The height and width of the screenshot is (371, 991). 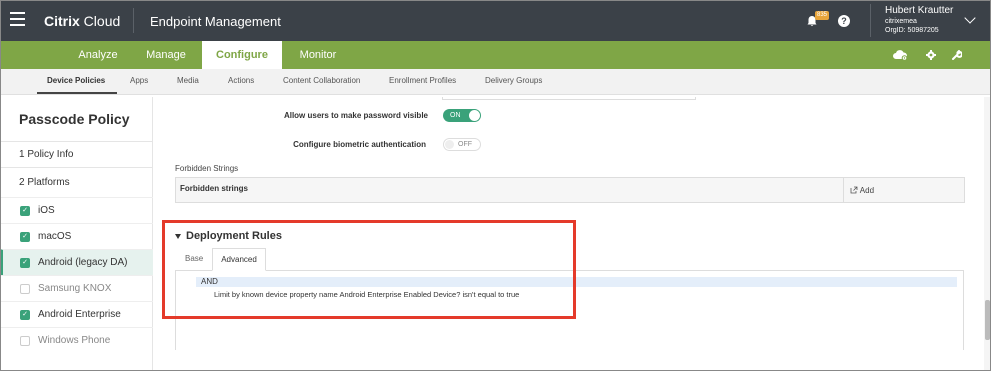 I want to click on step-platforms: 2 Platforms, so click(x=76, y=182).